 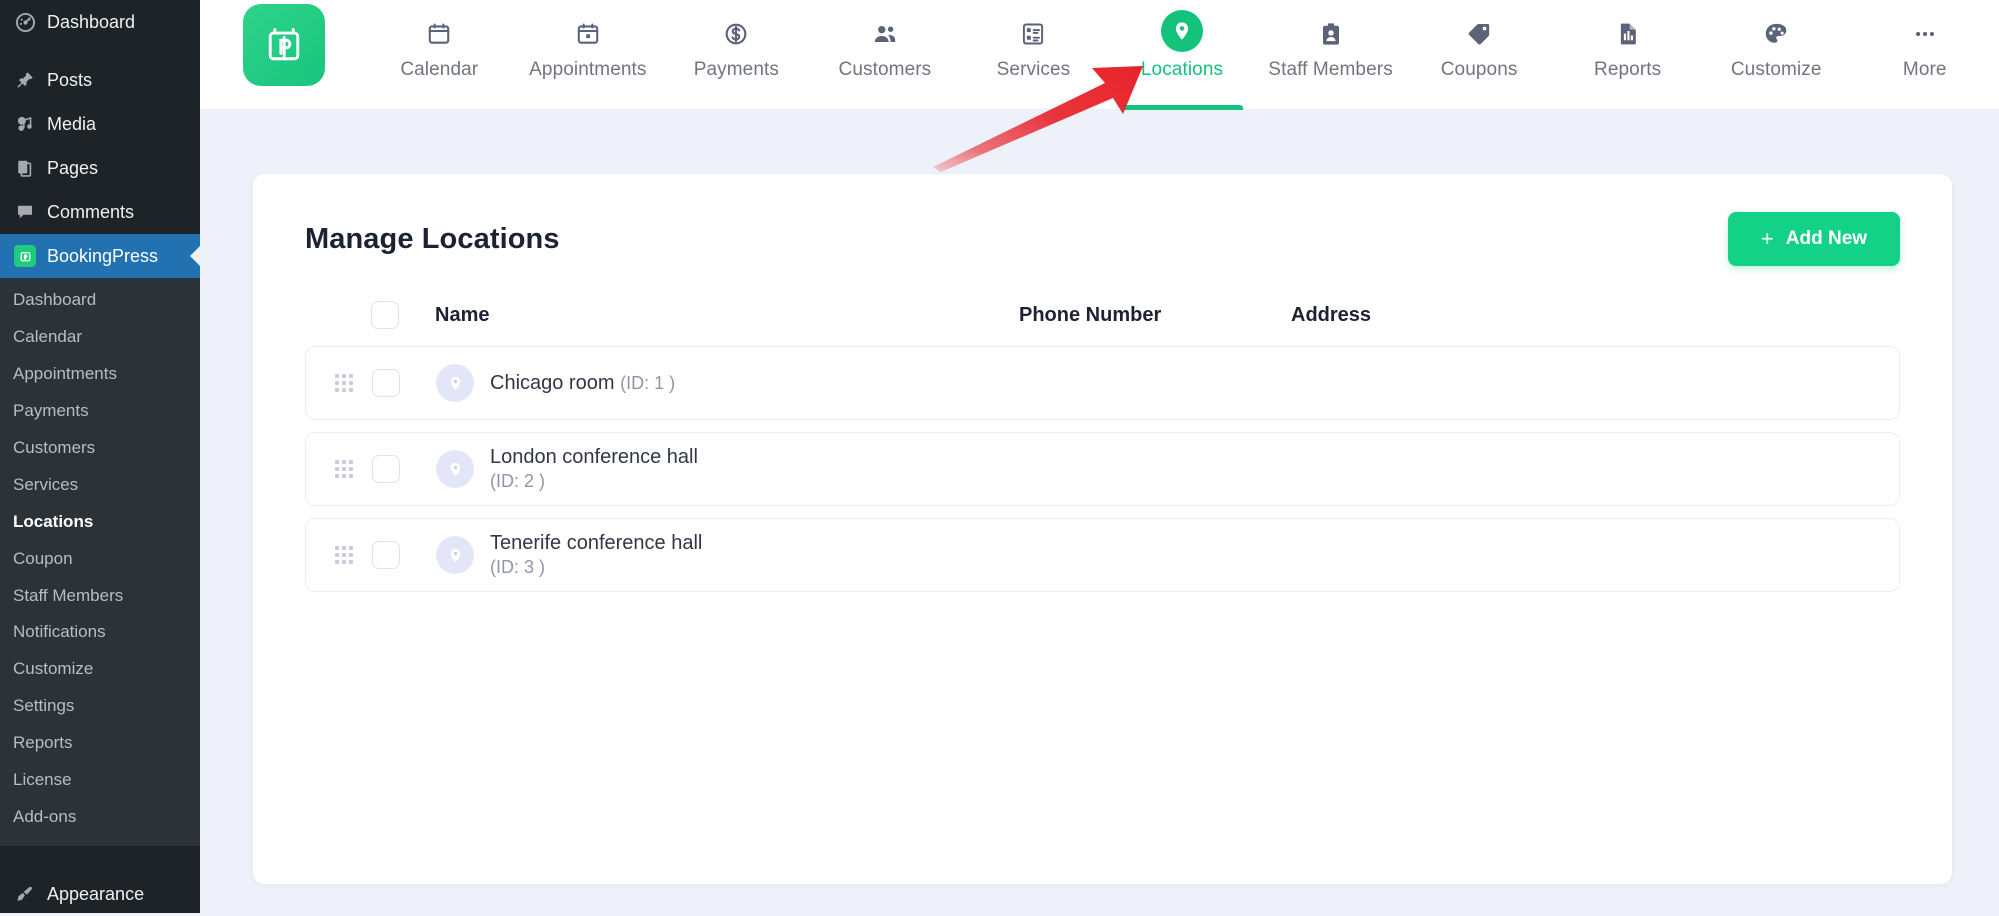 What do you see at coordinates (43, 558) in the screenshot?
I see `submenu-item-label: Coupon` at bounding box center [43, 558].